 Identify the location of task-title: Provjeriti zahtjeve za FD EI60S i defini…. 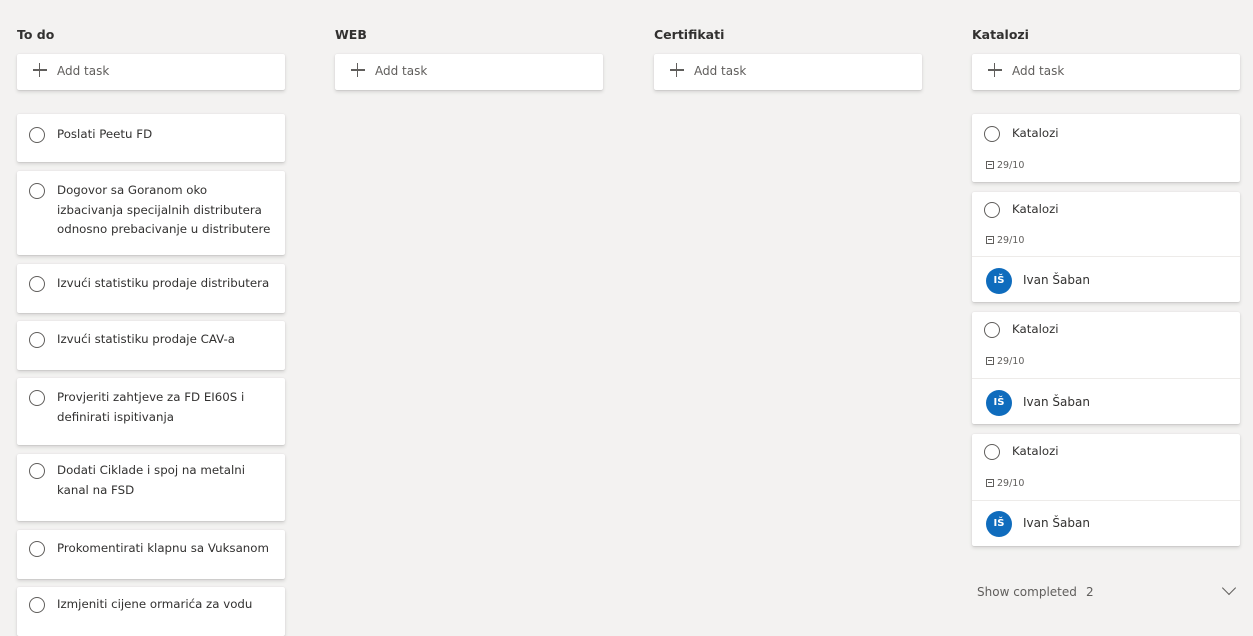
(151, 407).